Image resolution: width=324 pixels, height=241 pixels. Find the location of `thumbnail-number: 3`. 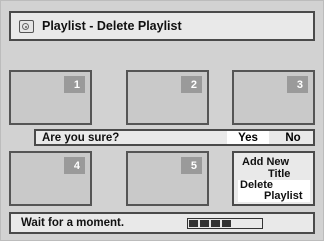

thumbnail-number: 3 is located at coordinates (297, 84).